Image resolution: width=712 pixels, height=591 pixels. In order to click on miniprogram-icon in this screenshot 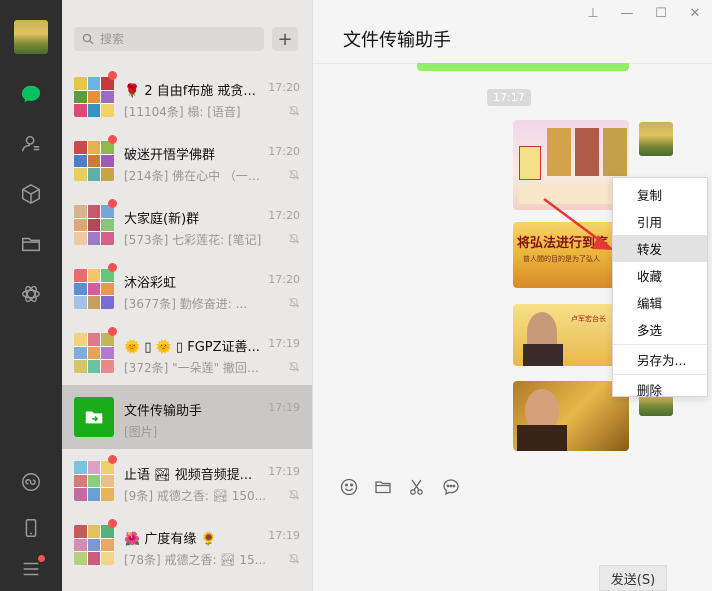, I will do `click(31, 482)`.